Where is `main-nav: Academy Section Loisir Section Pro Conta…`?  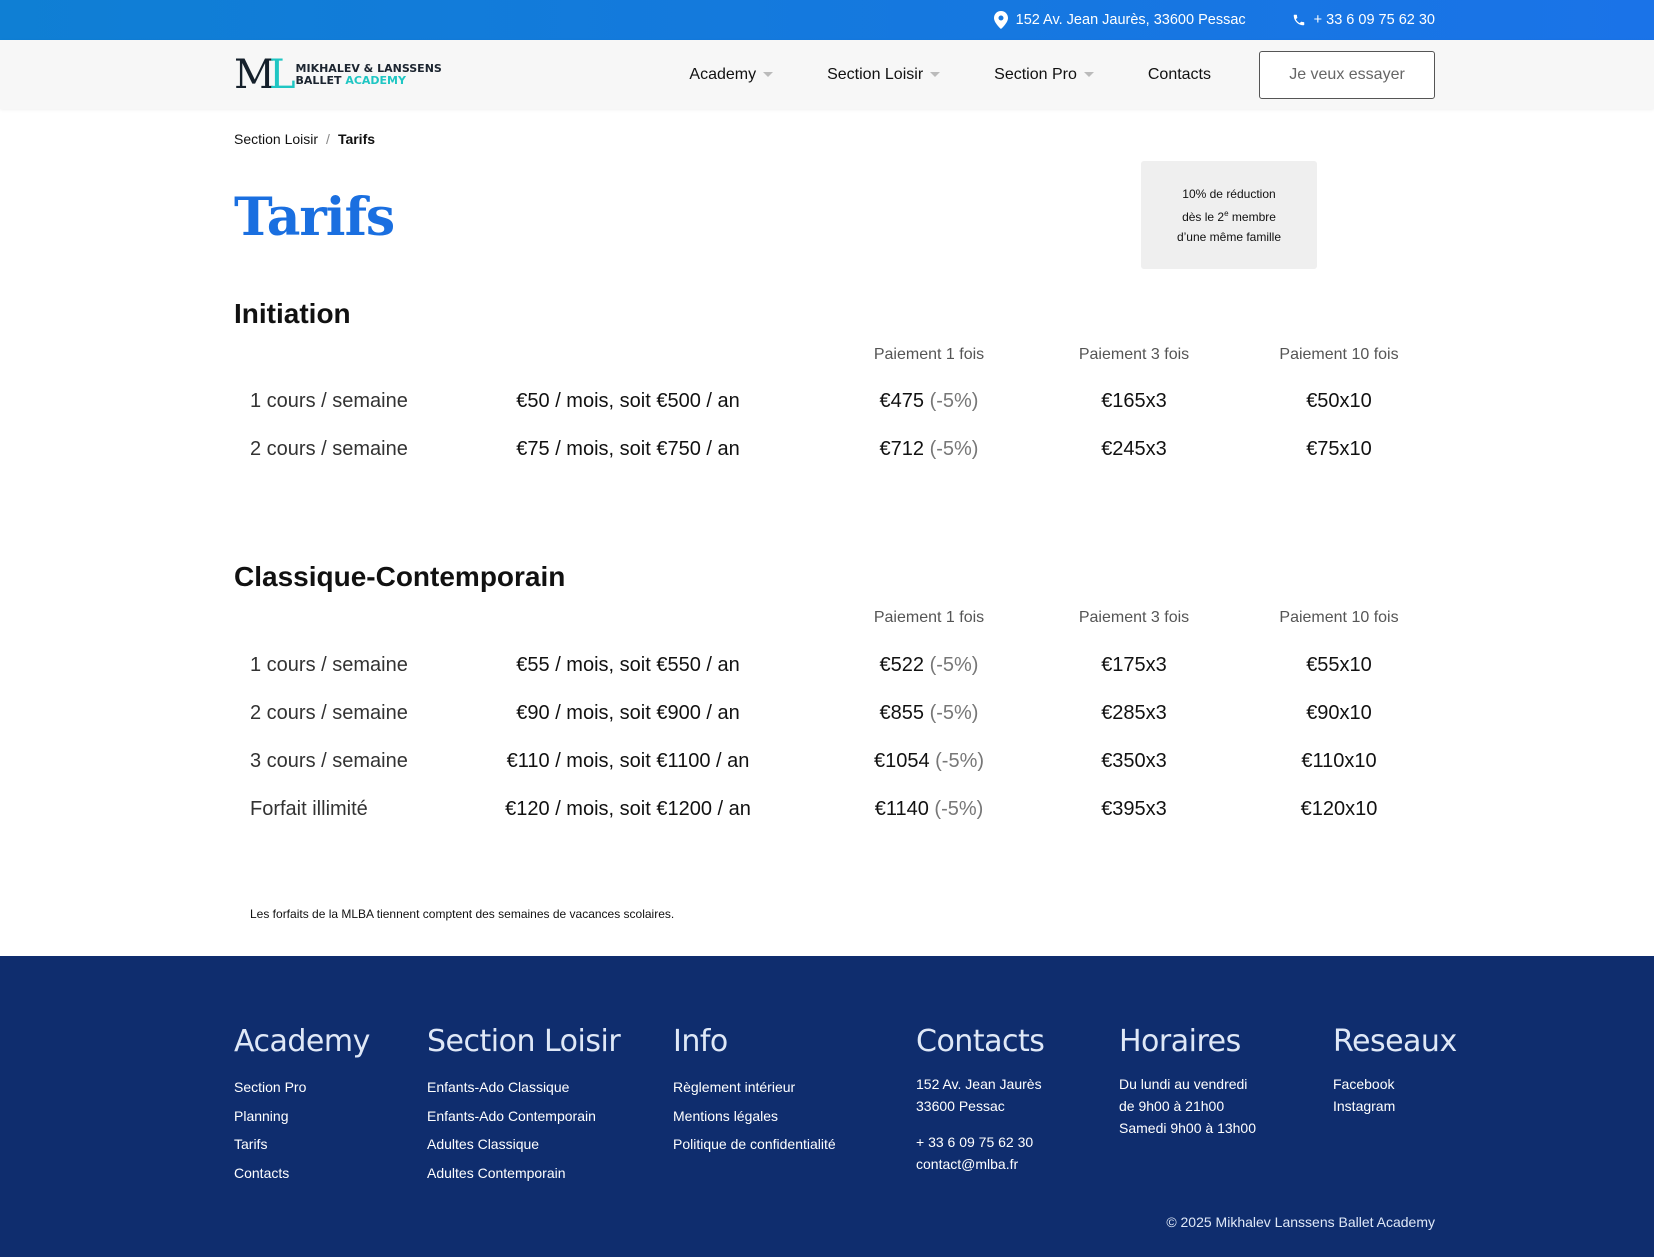 main-nav: Academy Section Loisir Section Pro Conta… is located at coordinates (1062, 74).